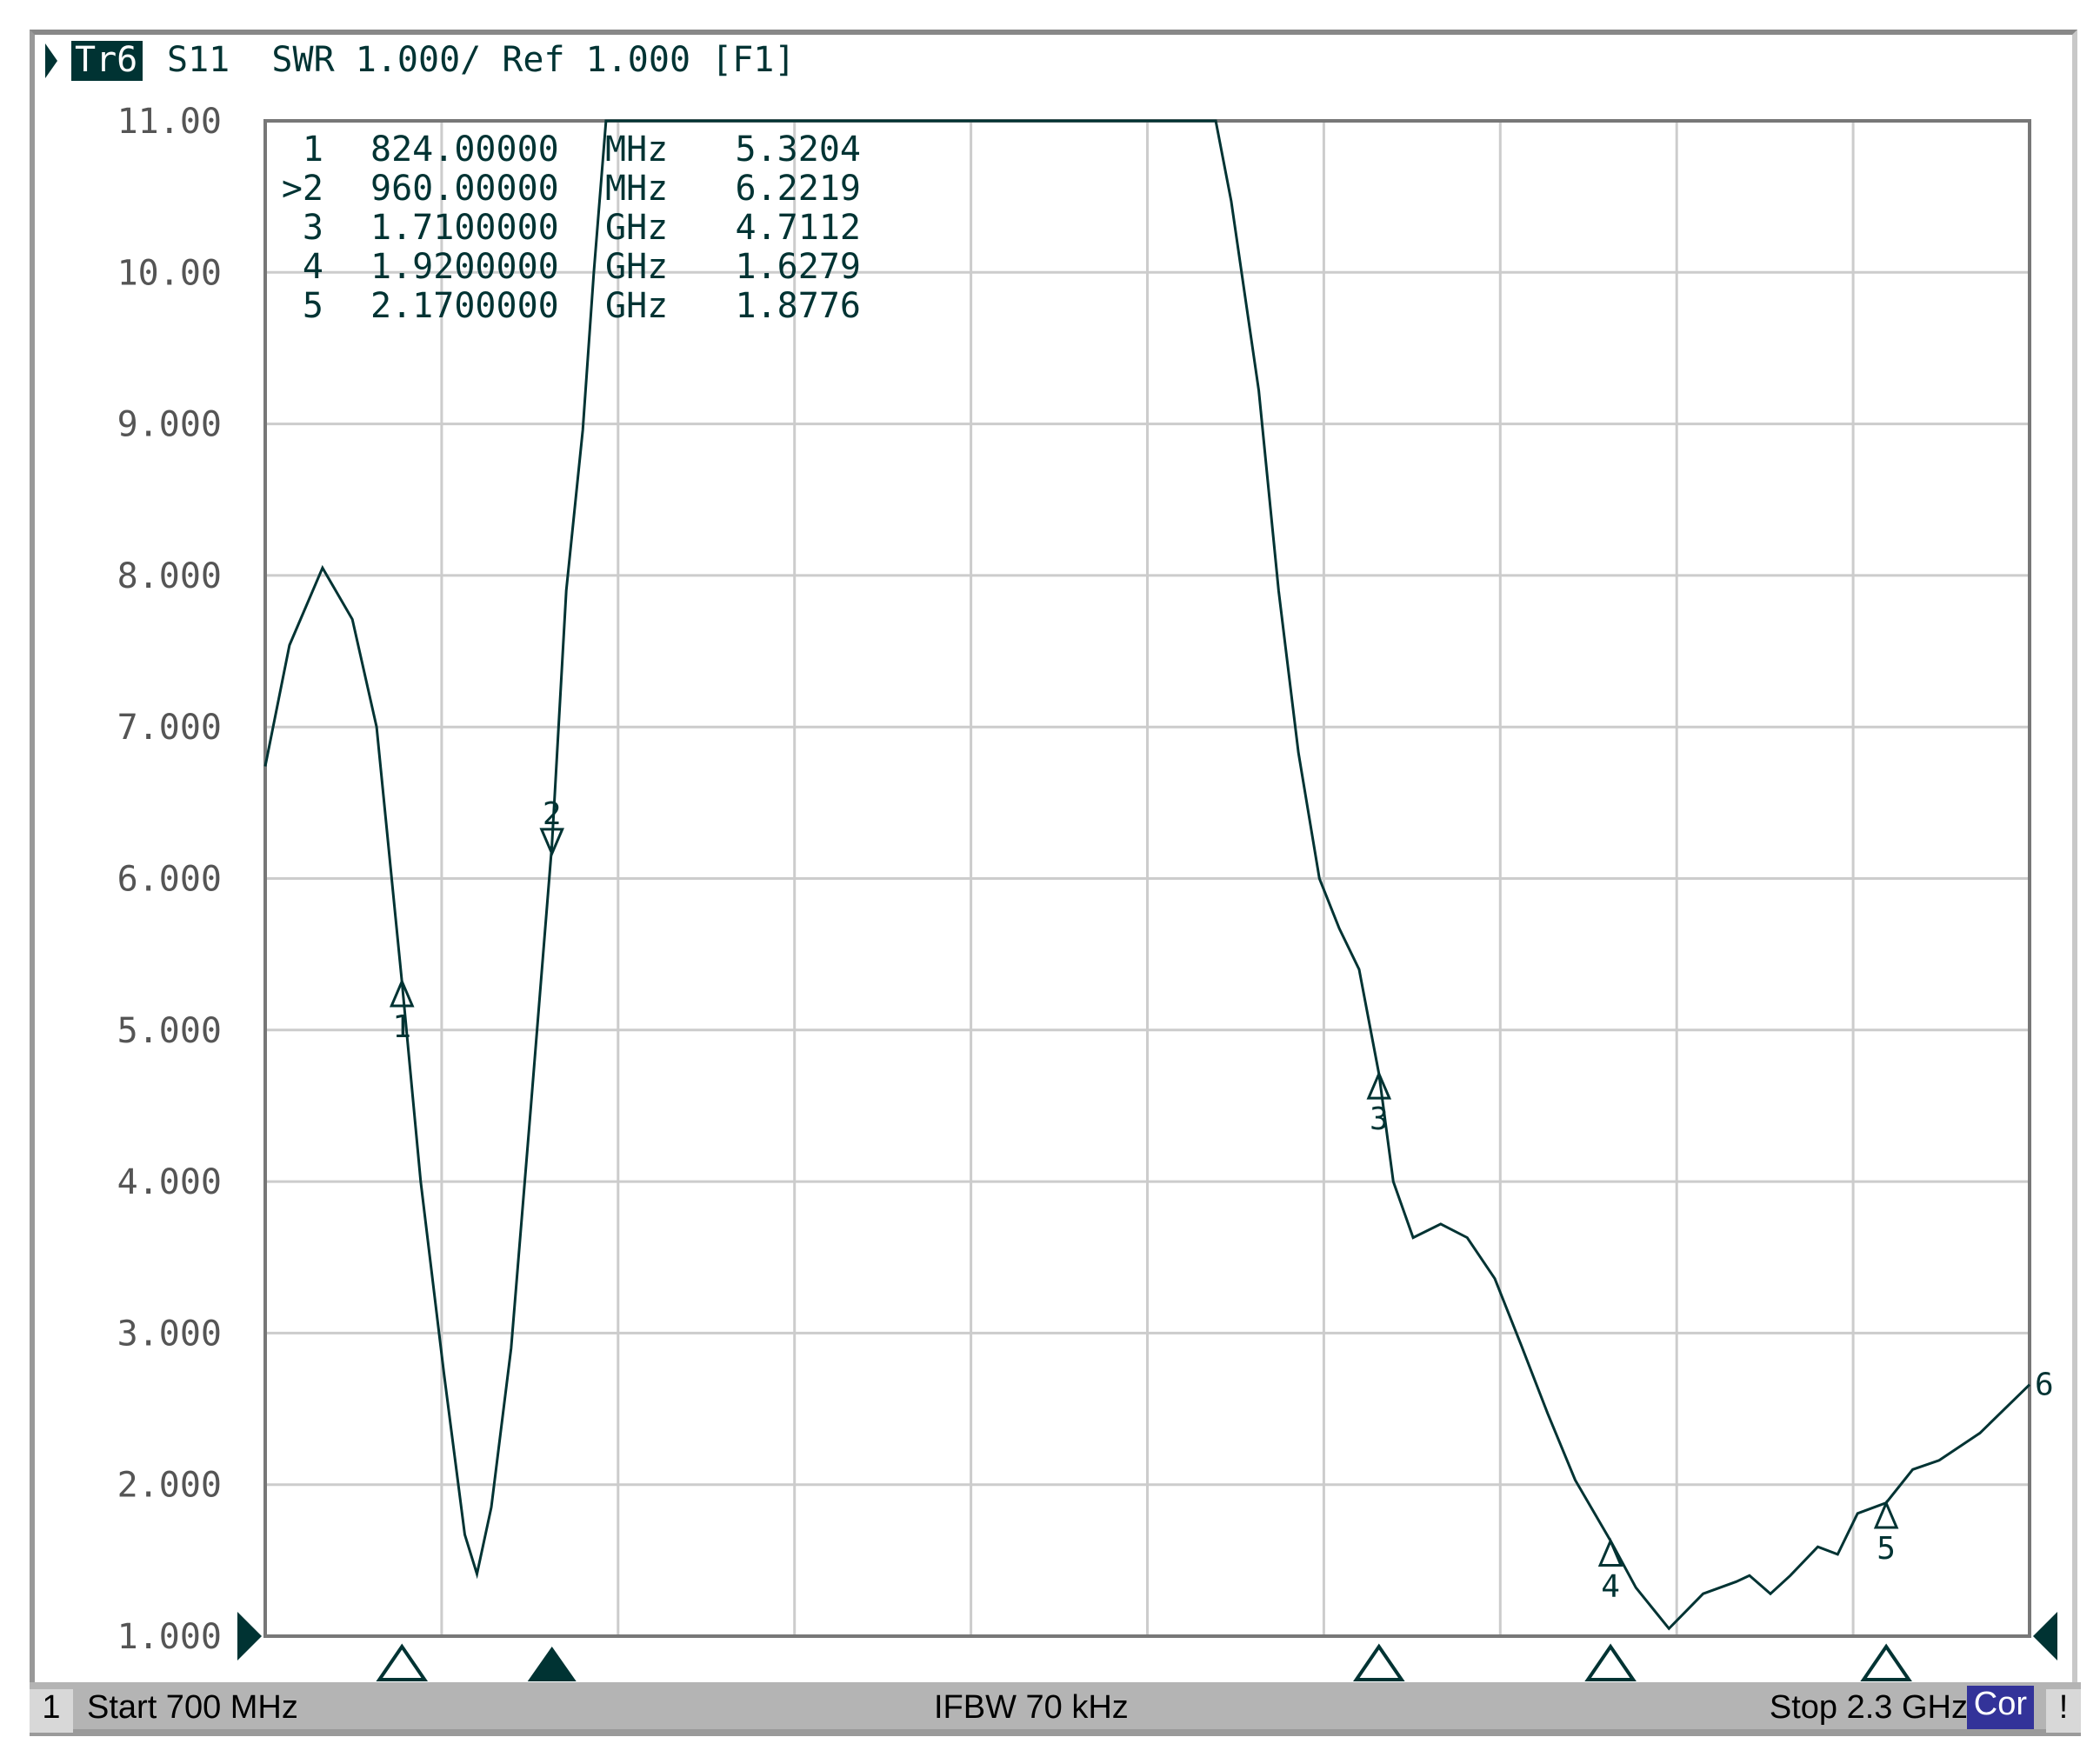 The width and height of the screenshot is (2100, 1757). I want to click on marker-table-frequency: 824.00000, so click(464, 150).